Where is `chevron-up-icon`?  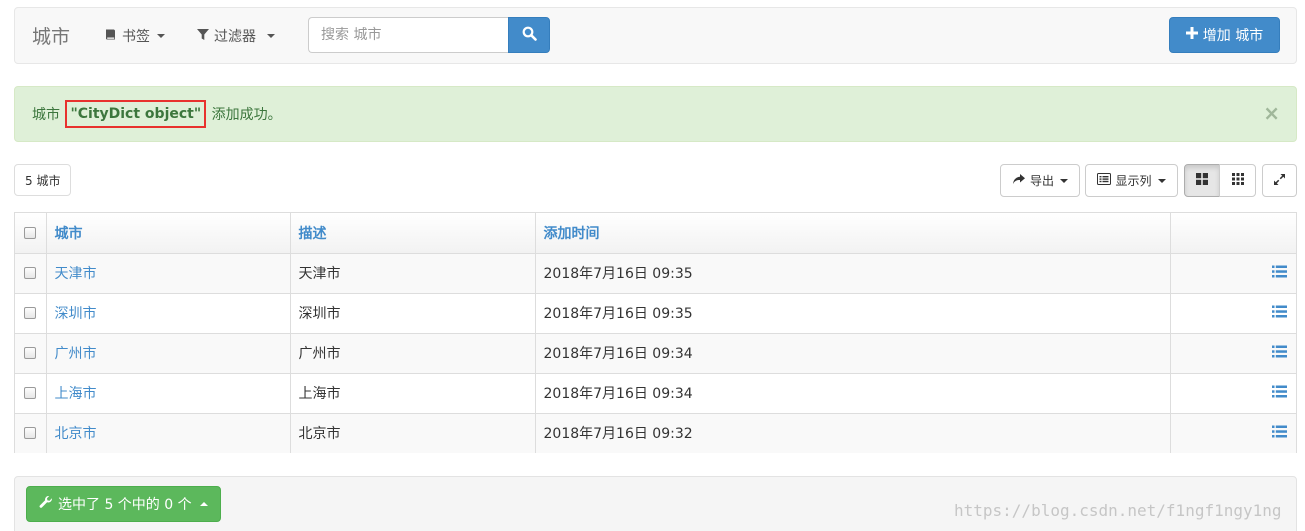 chevron-up-icon is located at coordinates (203, 504).